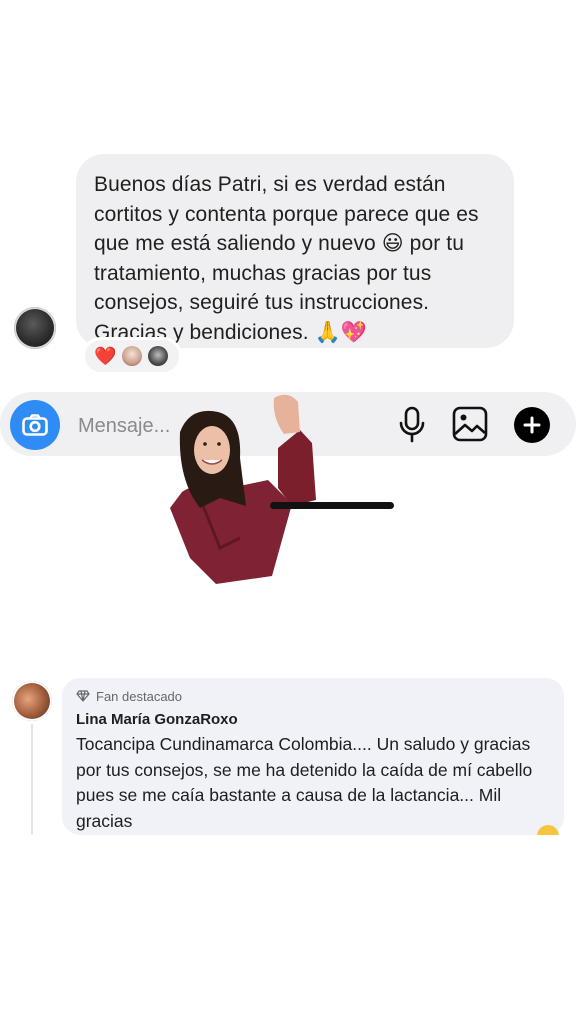 The width and height of the screenshot is (576, 1024). I want to click on microphone-icon, so click(412, 424).